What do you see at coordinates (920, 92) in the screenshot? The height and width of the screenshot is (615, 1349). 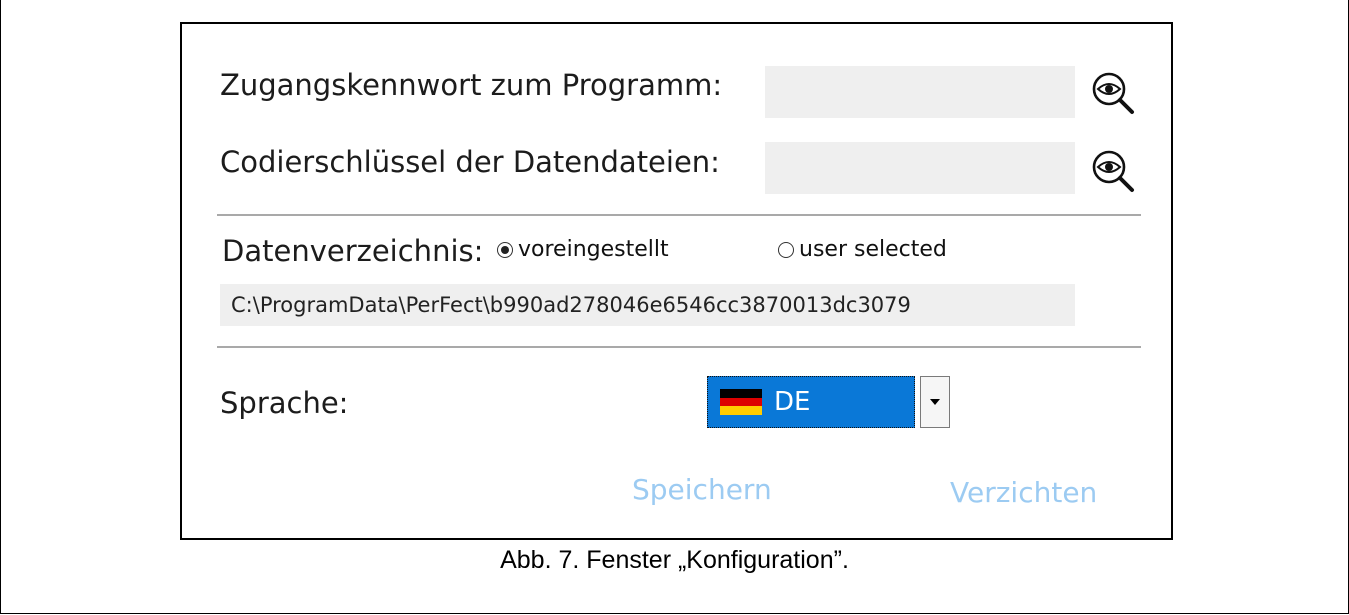 I see `password-field` at bounding box center [920, 92].